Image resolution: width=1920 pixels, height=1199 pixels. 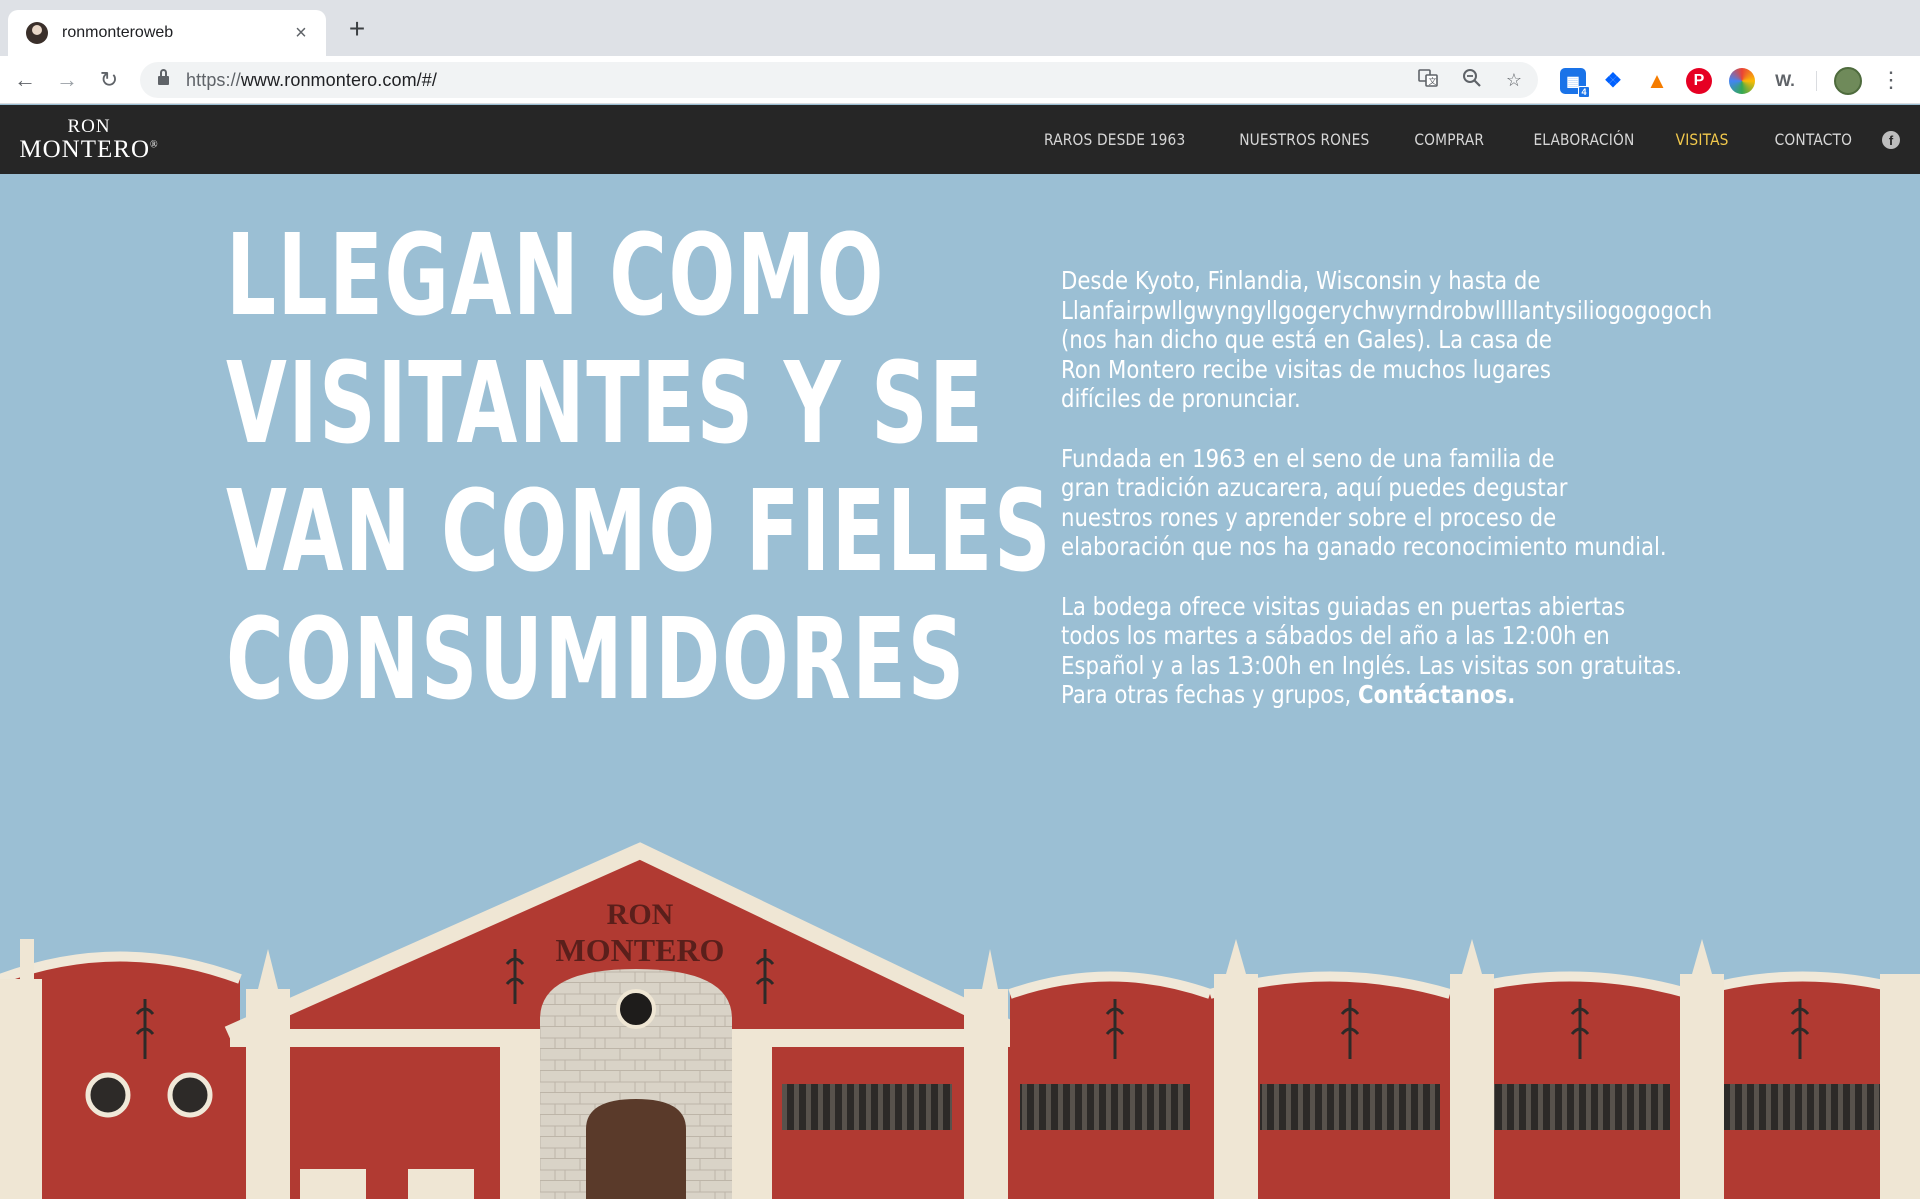 I want to click on headline-line: LLEGAN COMO, so click(x=555, y=276).